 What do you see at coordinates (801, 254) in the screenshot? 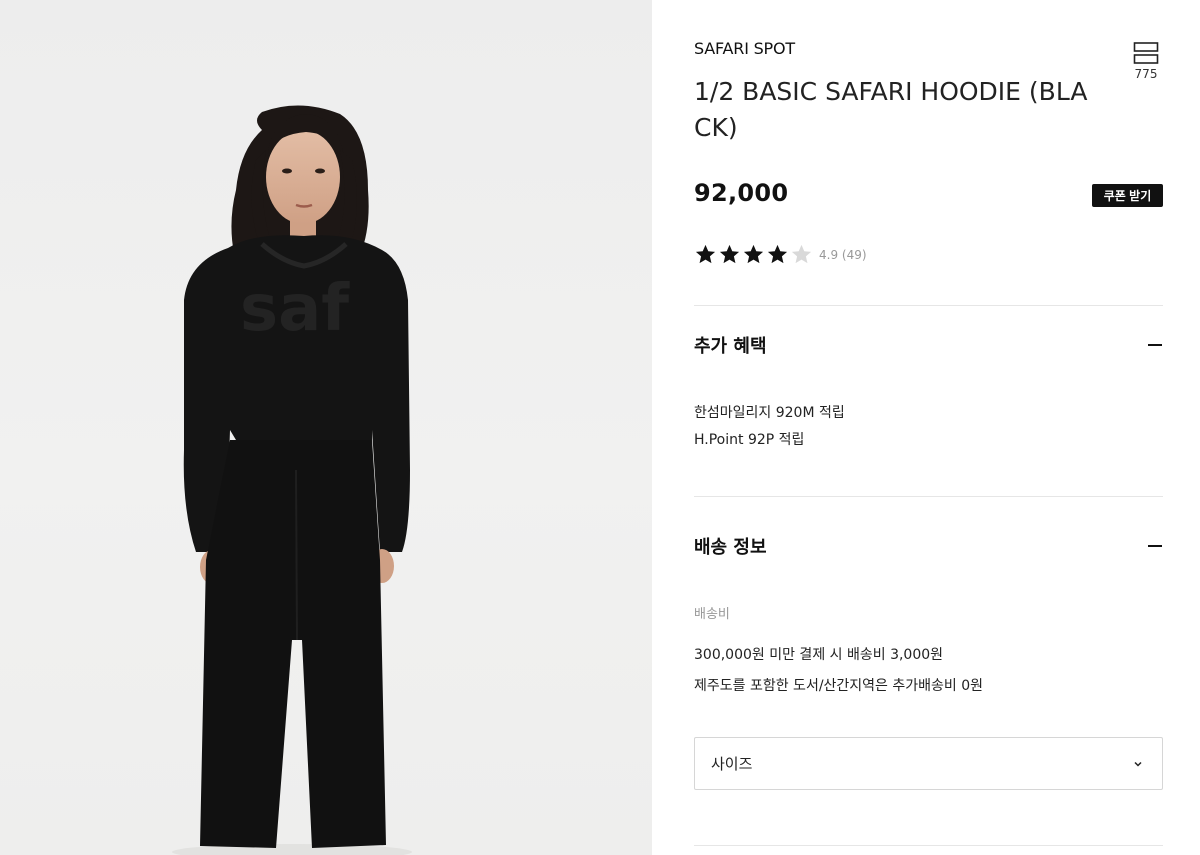
I see `star-empty-icon` at bounding box center [801, 254].